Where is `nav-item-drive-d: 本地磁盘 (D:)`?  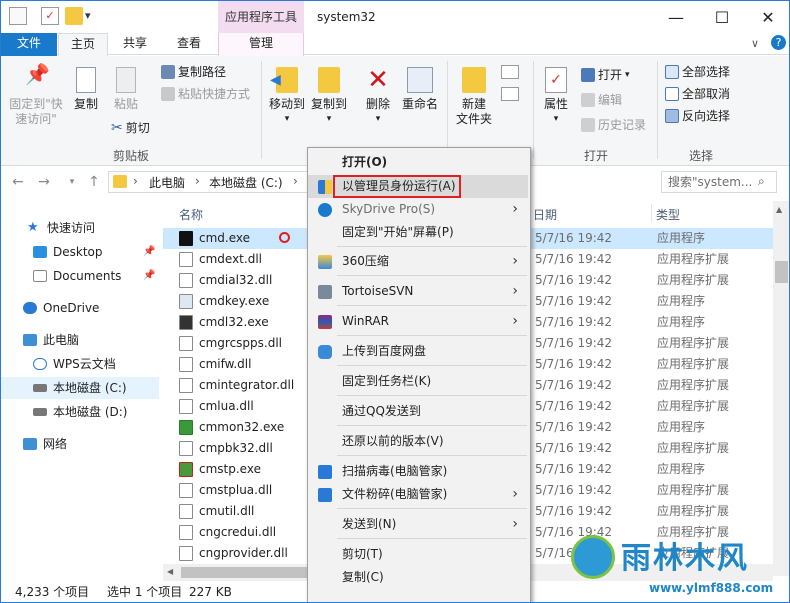
nav-item-drive-d: 本地磁盘 (D:) is located at coordinates (80, 412).